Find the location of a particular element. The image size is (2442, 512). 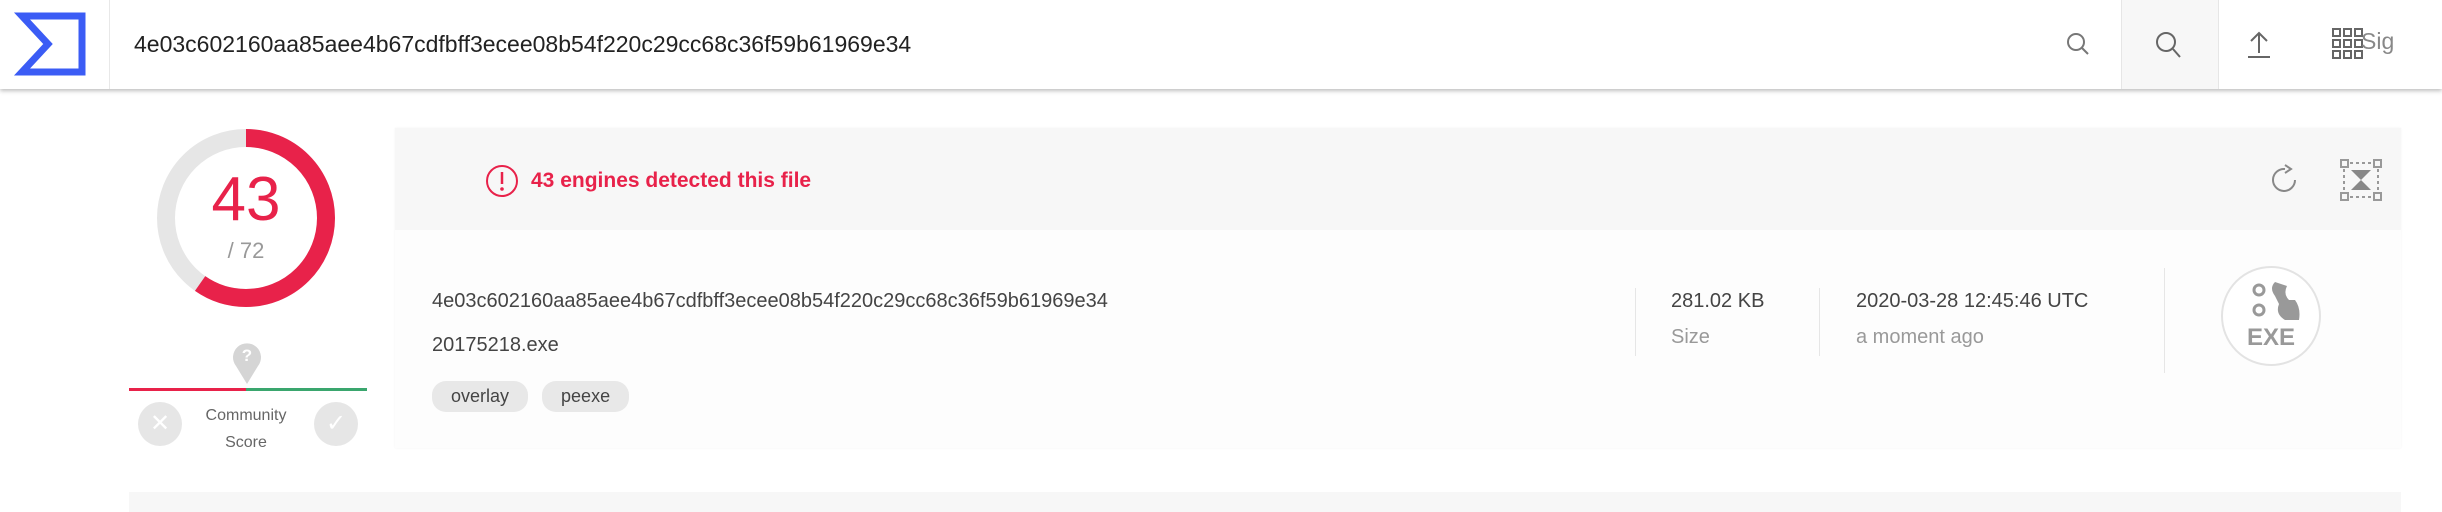

sign-in-link: Sig is located at coordinates (2377, 41).